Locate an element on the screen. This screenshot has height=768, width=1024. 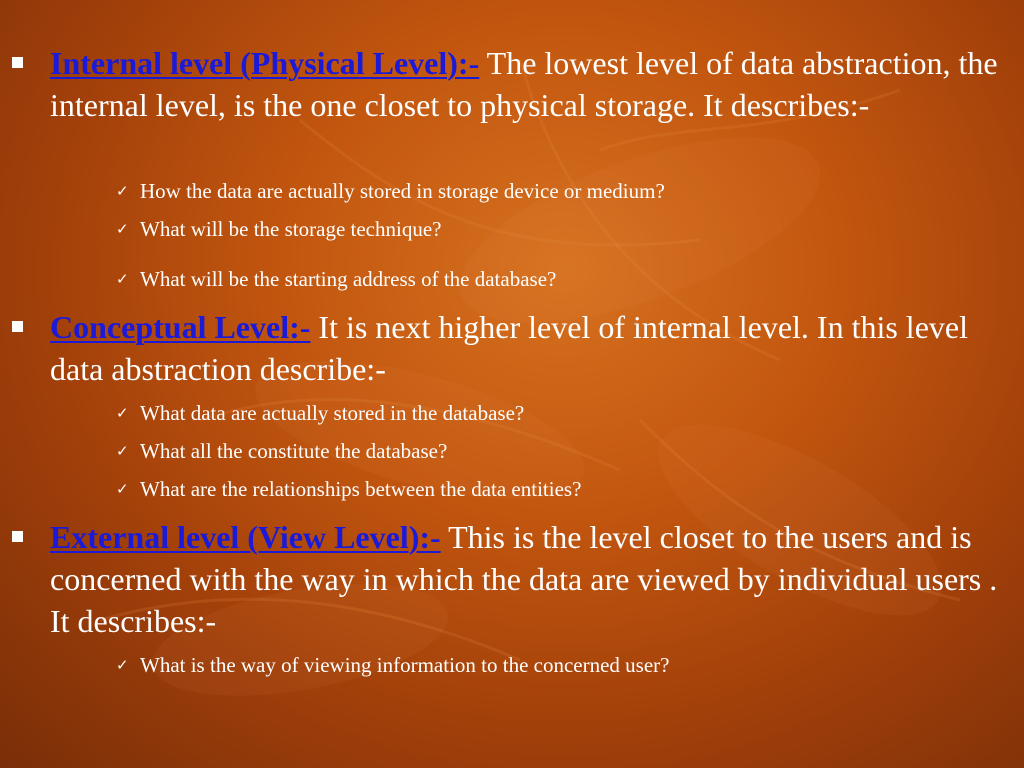
heading-external-level: External level (View Level):- is located at coordinates (245, 537).